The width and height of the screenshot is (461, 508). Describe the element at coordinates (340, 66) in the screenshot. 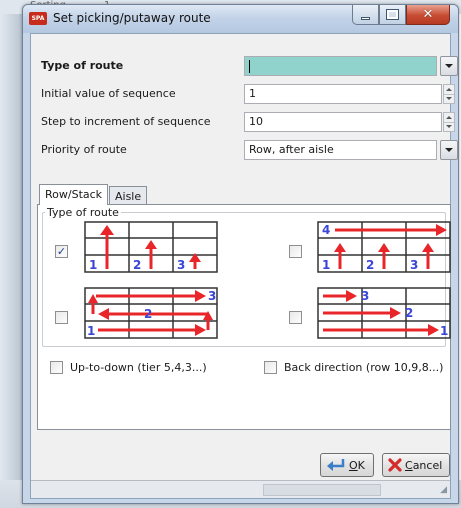

I see `type-of-route-field` at that location.